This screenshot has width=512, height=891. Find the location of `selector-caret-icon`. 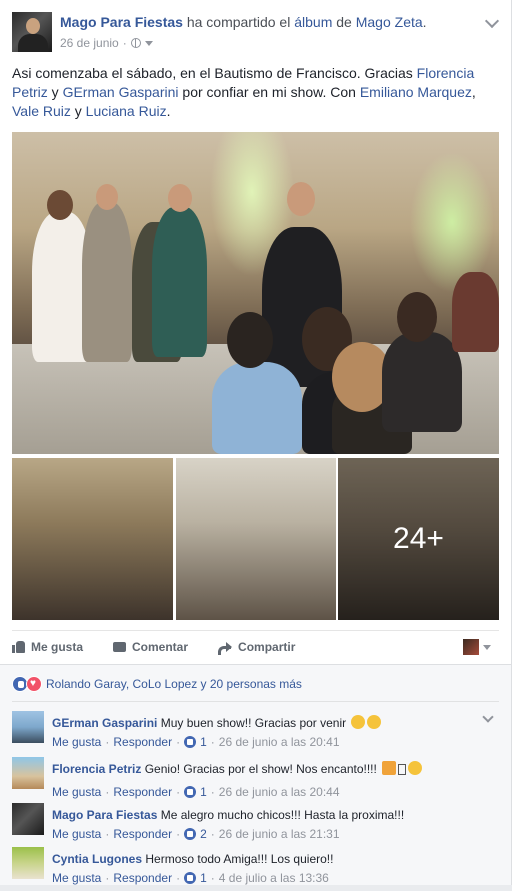

selector-caret-icon is located at coordinates (487, 647).